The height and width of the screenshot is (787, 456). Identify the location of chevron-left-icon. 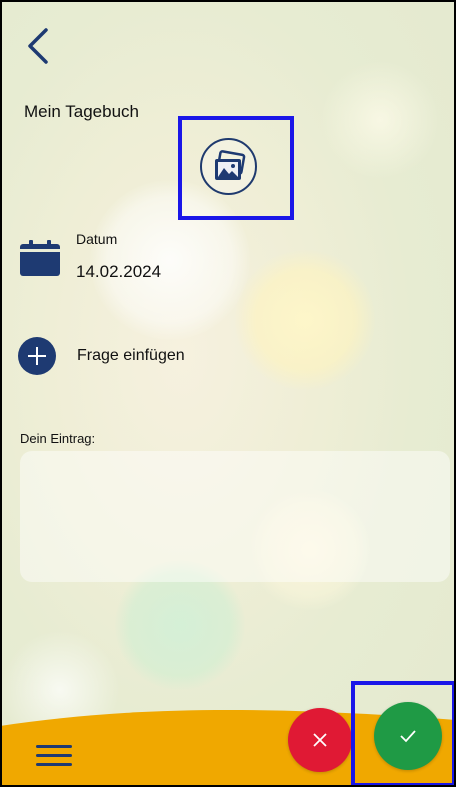
(38, 46).